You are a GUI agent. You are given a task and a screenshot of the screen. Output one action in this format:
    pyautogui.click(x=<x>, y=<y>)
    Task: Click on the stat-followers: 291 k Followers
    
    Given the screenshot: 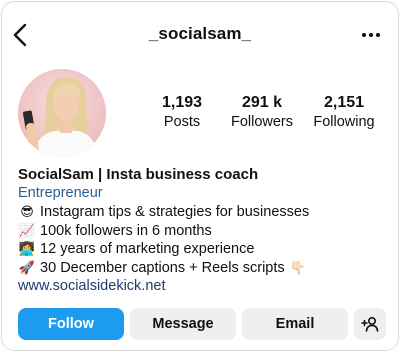 What is the action you would take?
    pyautogui.click(x=262, y=112)
    